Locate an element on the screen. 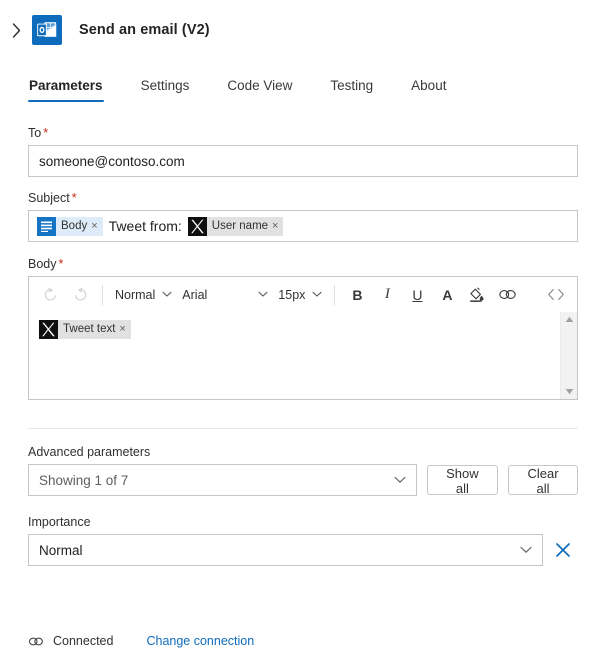 The width and height of the screenshot is (606, 670). importance-group: Importance Normal is located at coordinates (303, 540).